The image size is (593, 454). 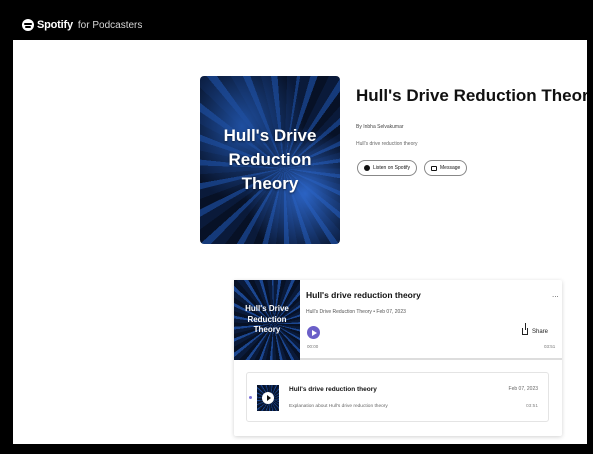 I want to click on message-button: Message, so click(x=446, y=168).